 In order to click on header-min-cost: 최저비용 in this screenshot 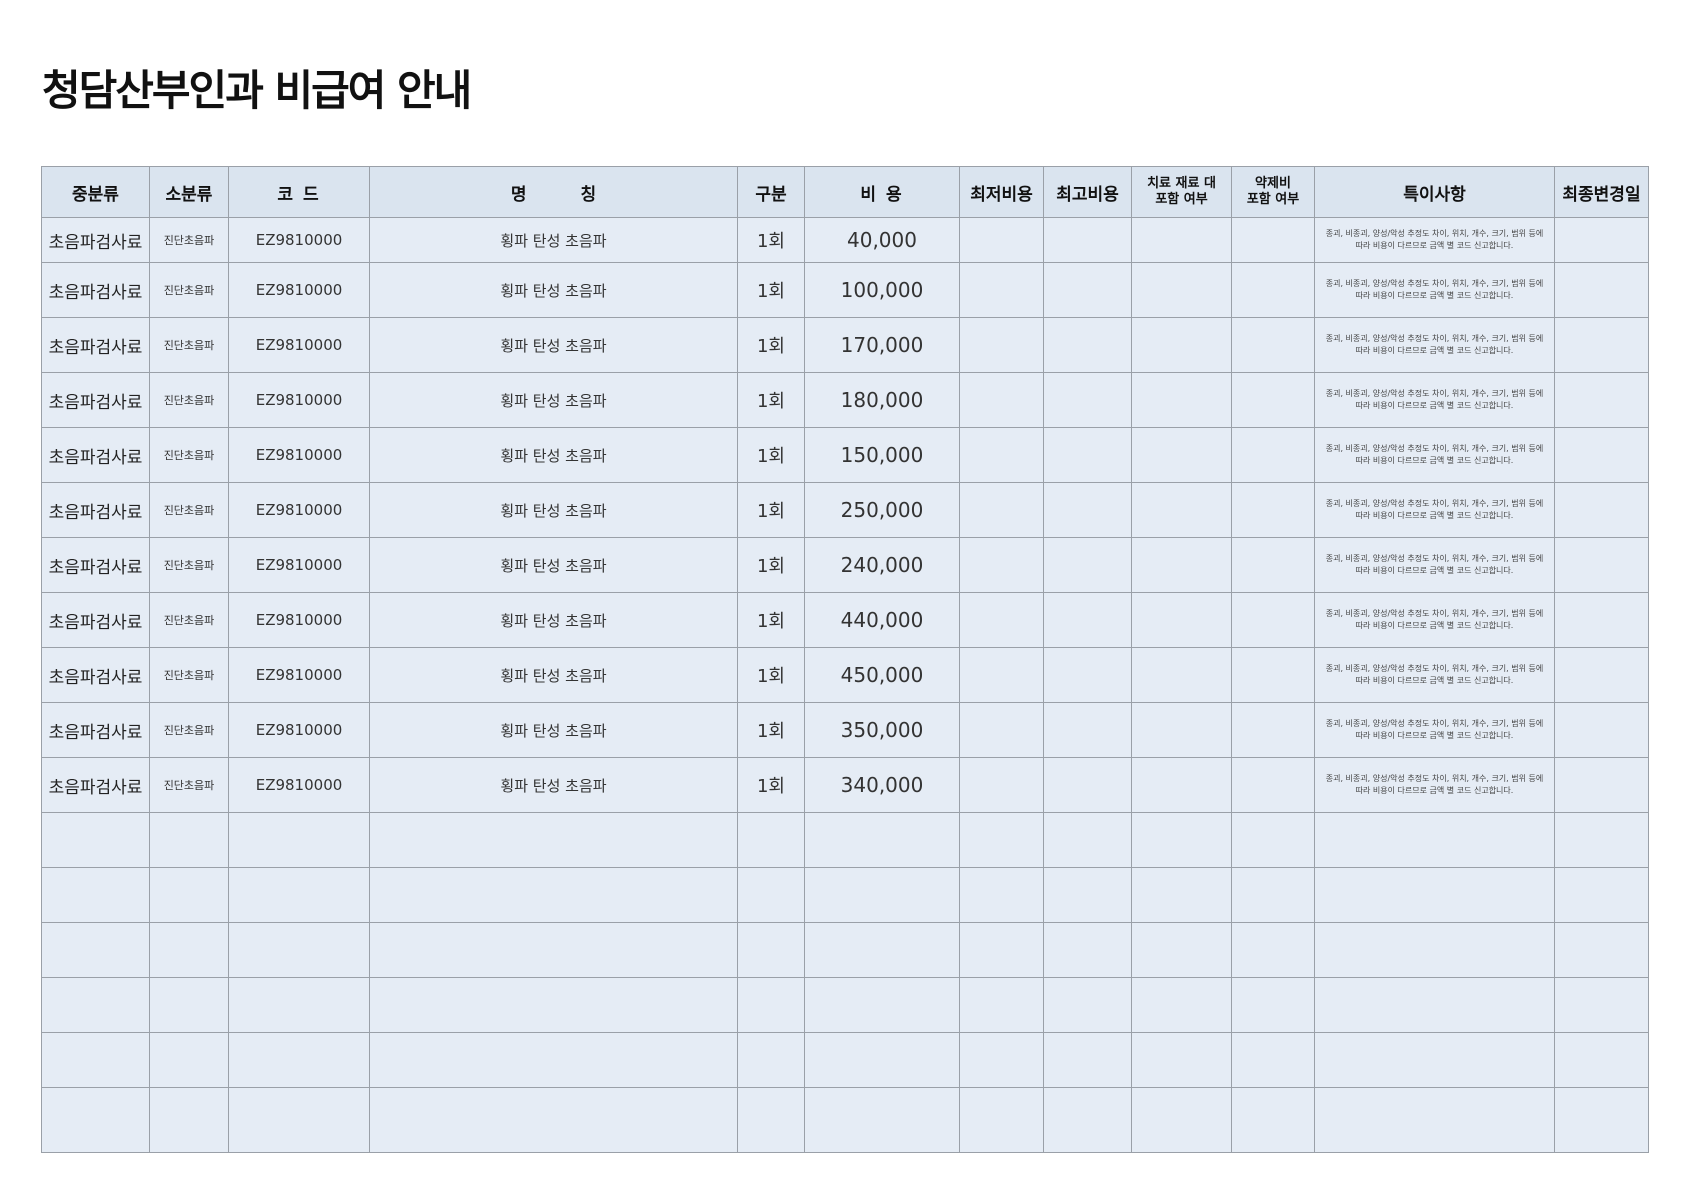, I will do `click(1001, 192)`.